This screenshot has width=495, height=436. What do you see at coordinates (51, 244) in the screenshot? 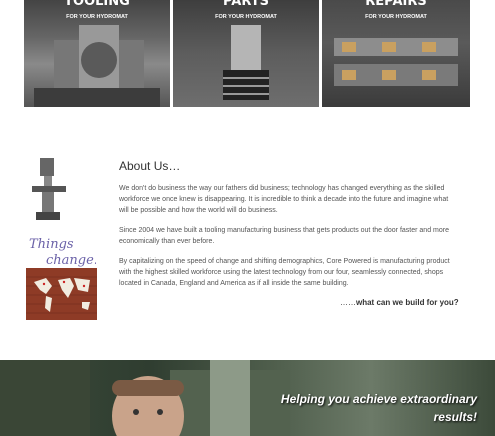
I see `handwriting-line-1: Things` at bounding box center [51, 244].